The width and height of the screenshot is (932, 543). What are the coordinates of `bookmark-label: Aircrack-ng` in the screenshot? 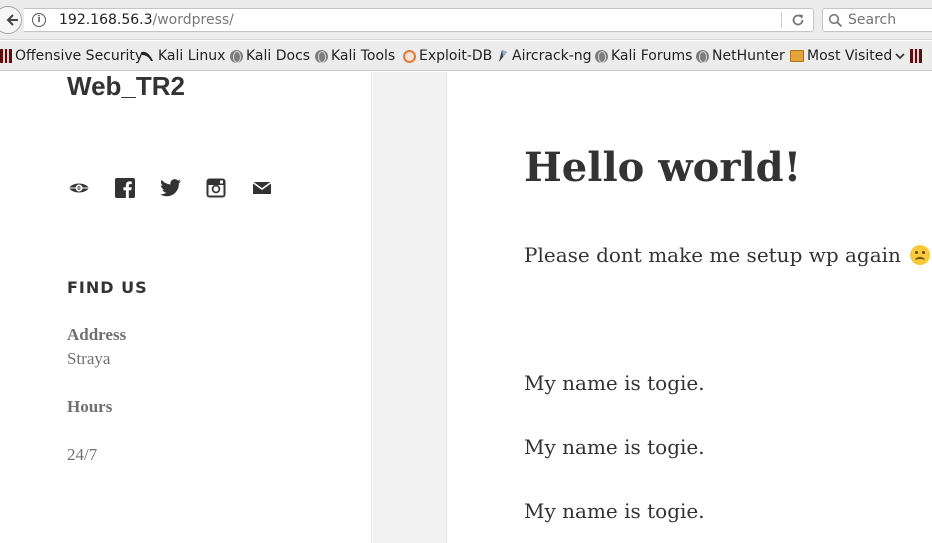 It's located at (552, 56).